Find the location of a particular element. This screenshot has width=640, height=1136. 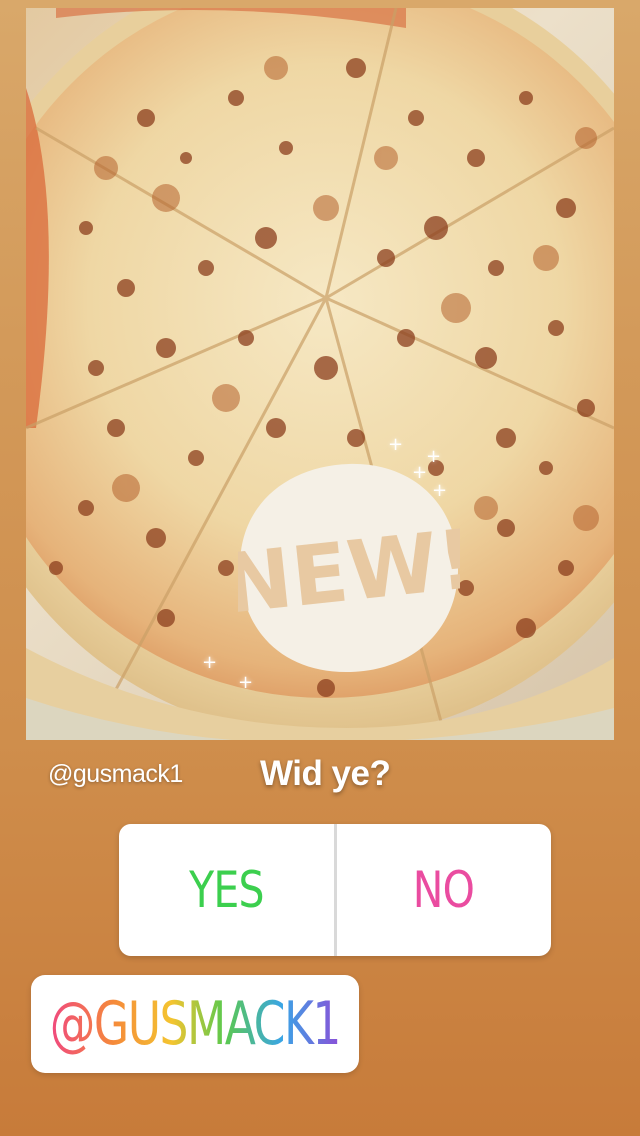

poll-option-no: NO is located at coordinates (444, 890).